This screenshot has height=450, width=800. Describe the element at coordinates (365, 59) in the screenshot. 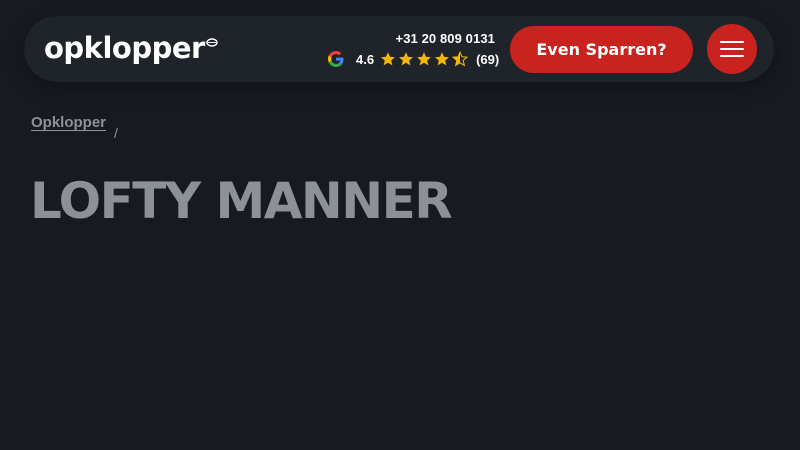

I see `rating-value: 4.6` at that location.